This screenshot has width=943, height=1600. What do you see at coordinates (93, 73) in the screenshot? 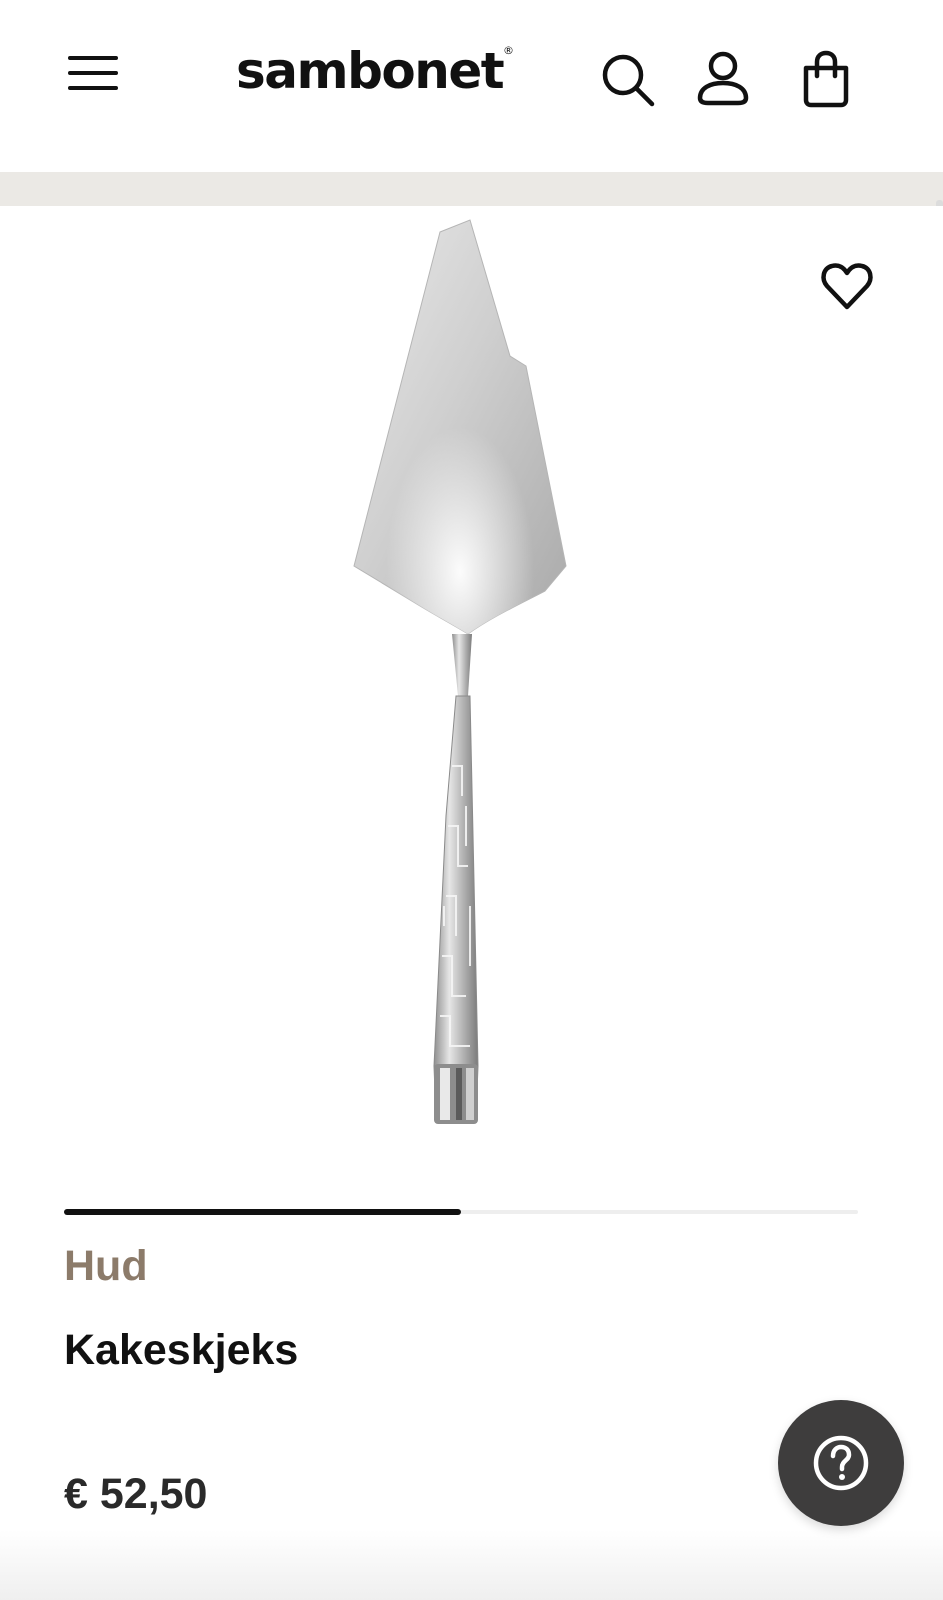
I see `hamburger-menu-icon` at bounding box center [93, 73].